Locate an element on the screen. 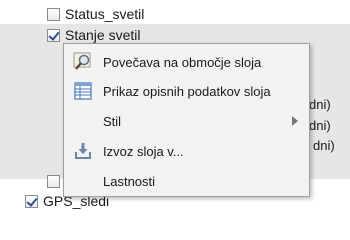  layer-row-status-svetil: Status_svetil is located at coordinates (95, 14).